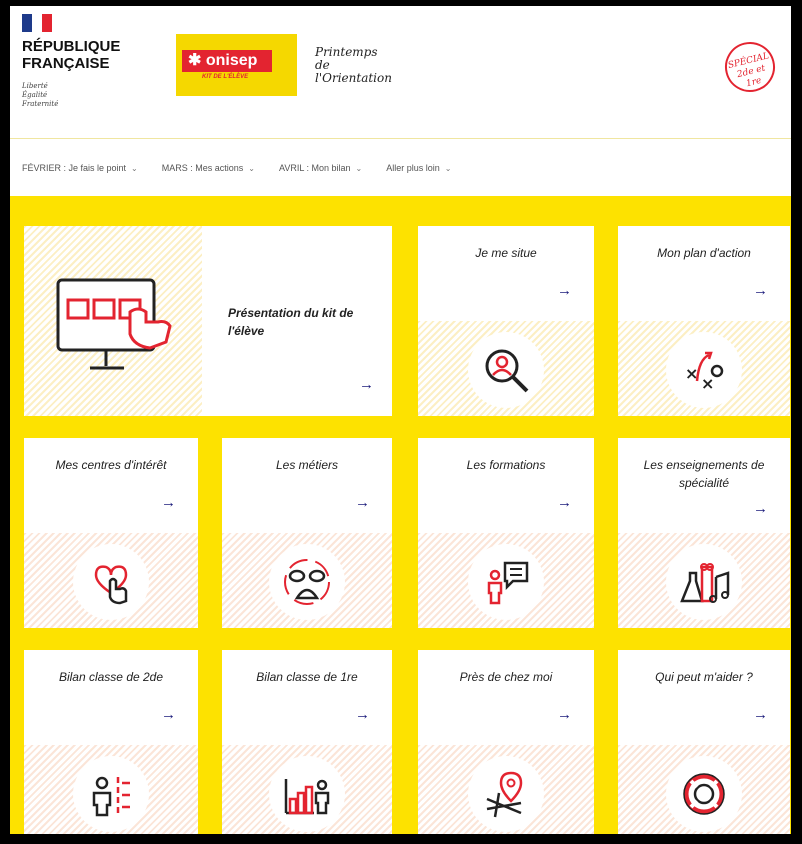  What do you see at coordinates (704, 474) in the screenshot?
I see `card-title: Les enseignements de spécialité` at bounding box center [704, 474].